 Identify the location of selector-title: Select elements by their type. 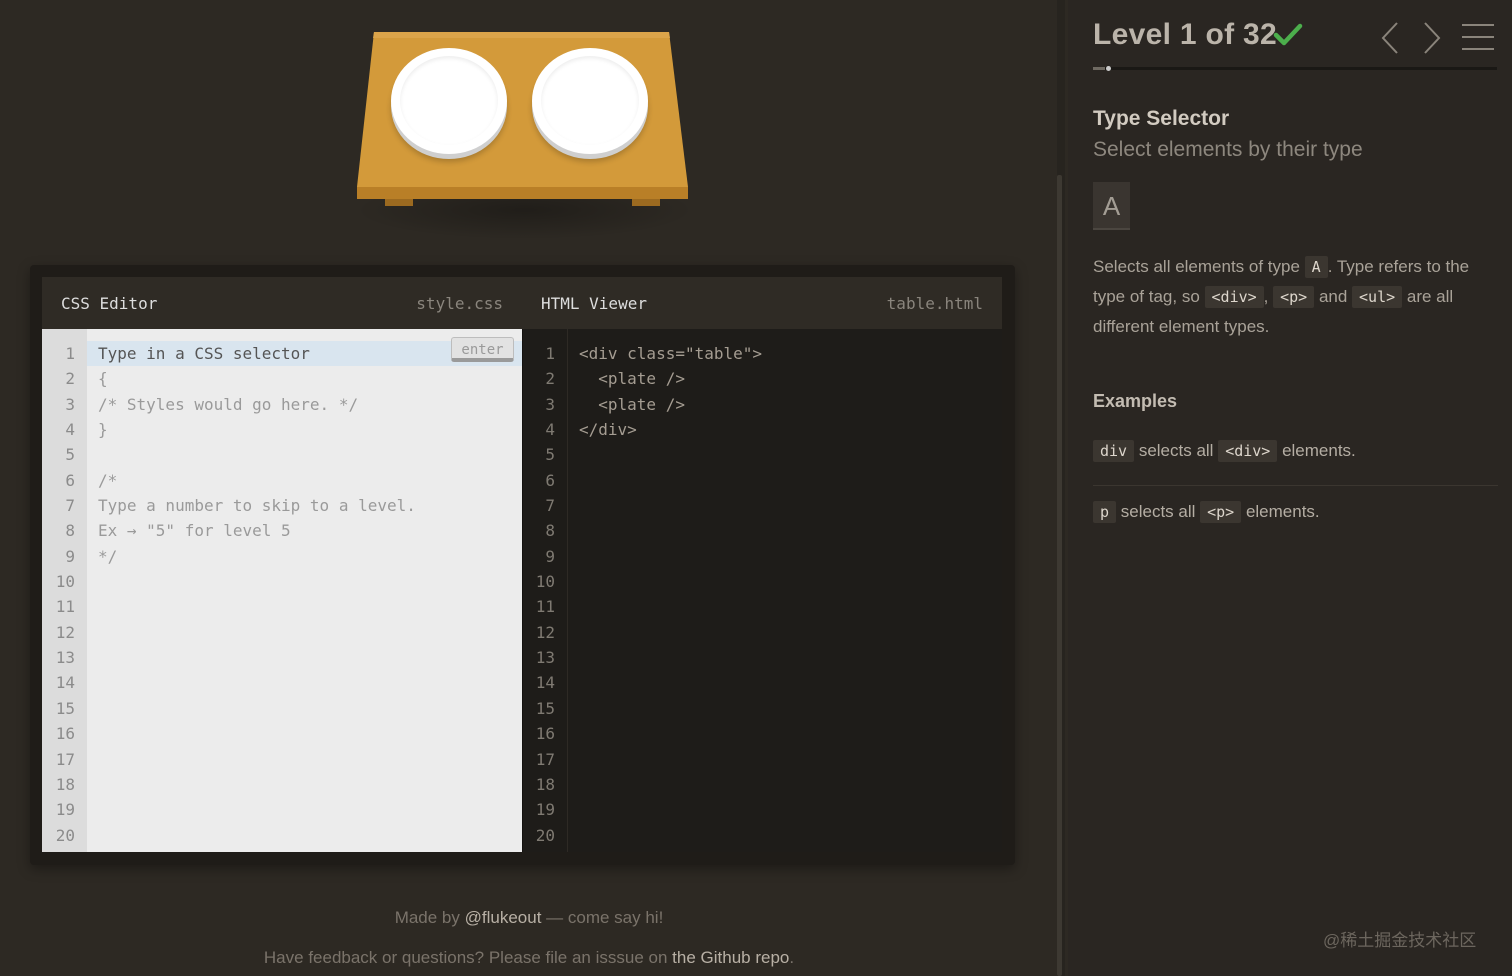
(1228, 149).